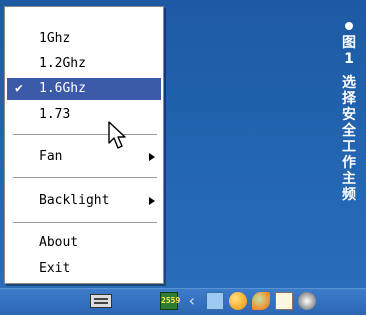 Image resolution: width=366 pixels, height=315 pixels. What do you see at coordinates (215, 301) in the screenshot?
I see `network-icon` at bounding box center [215, 301].